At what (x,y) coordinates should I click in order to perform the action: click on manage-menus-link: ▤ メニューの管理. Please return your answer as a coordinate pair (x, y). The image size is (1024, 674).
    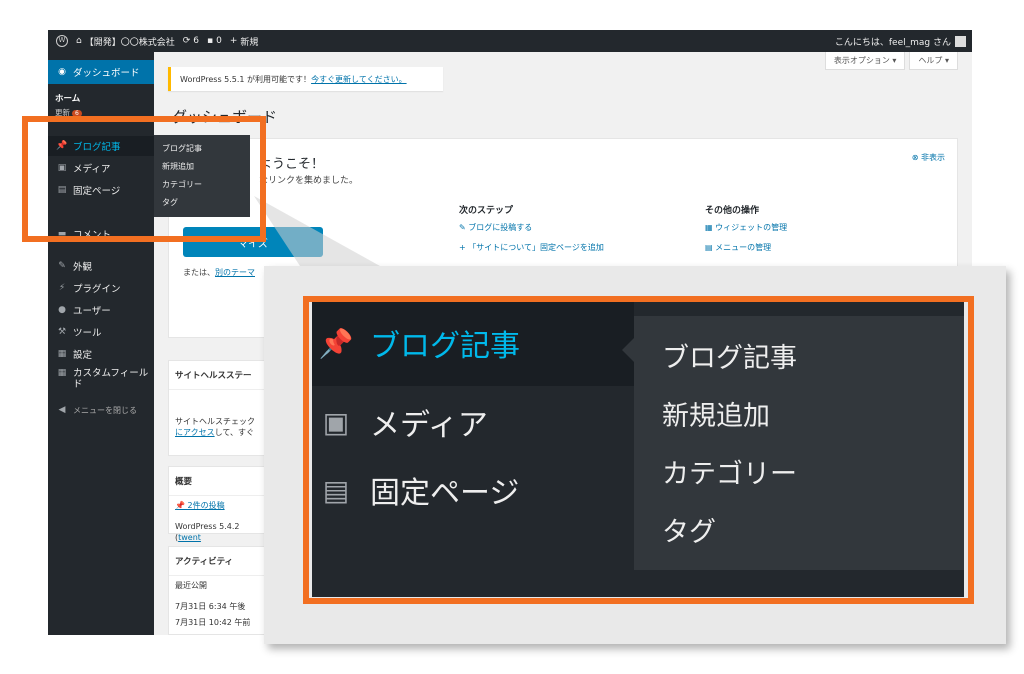
    Looking at the image, I should click on (746, 247).